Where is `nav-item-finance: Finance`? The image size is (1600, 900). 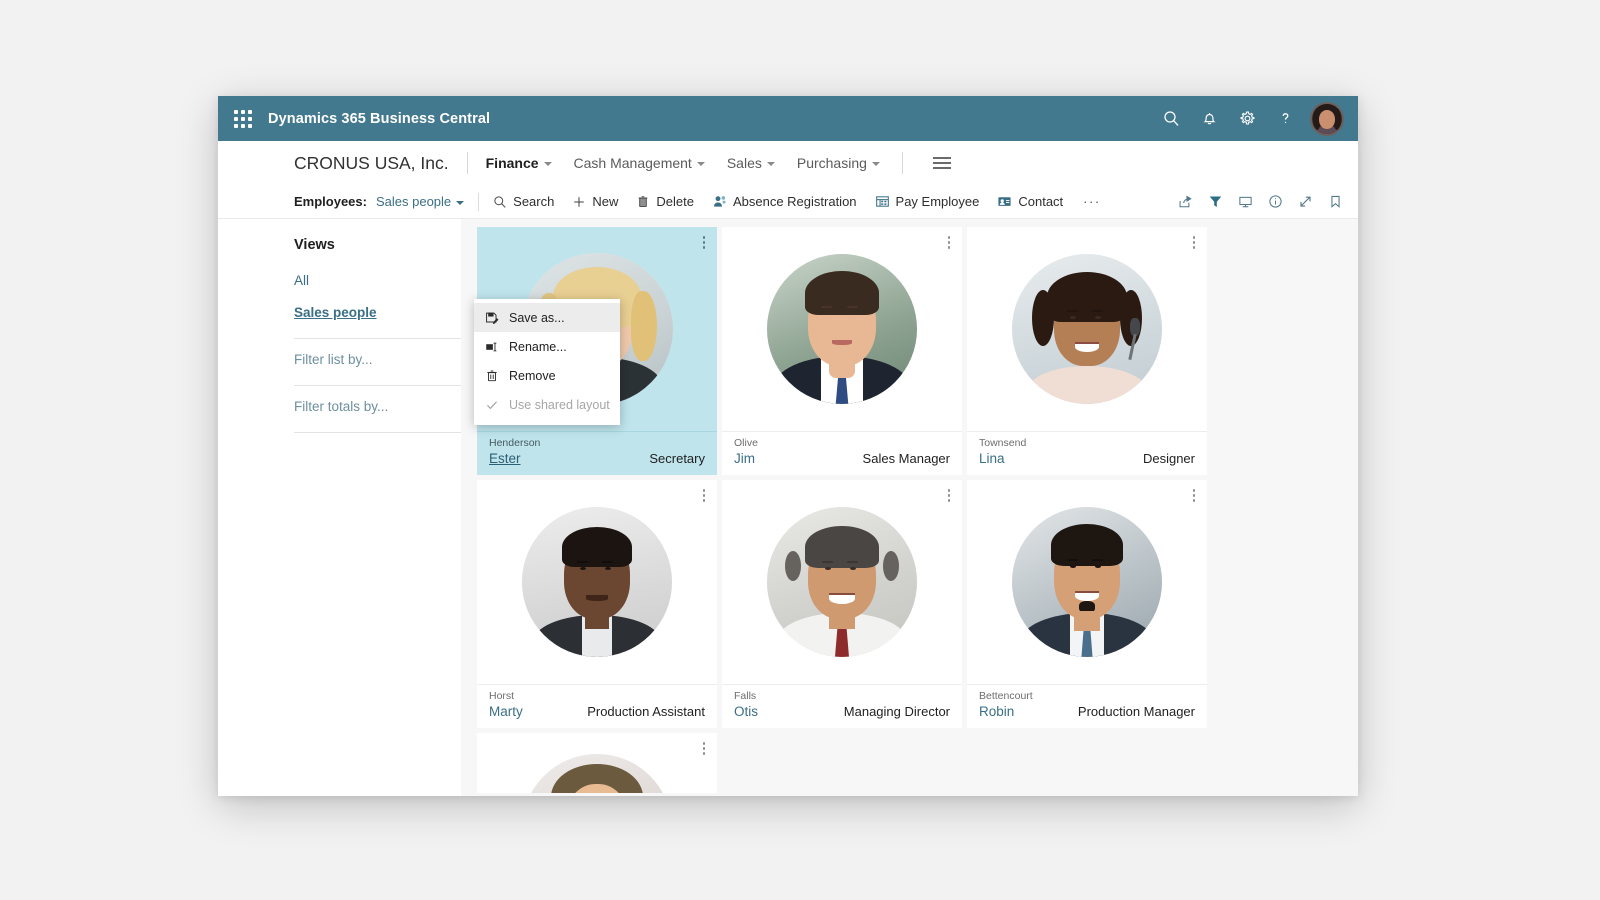
nav-item-finance: Finance is located at coordinates (519, 163).